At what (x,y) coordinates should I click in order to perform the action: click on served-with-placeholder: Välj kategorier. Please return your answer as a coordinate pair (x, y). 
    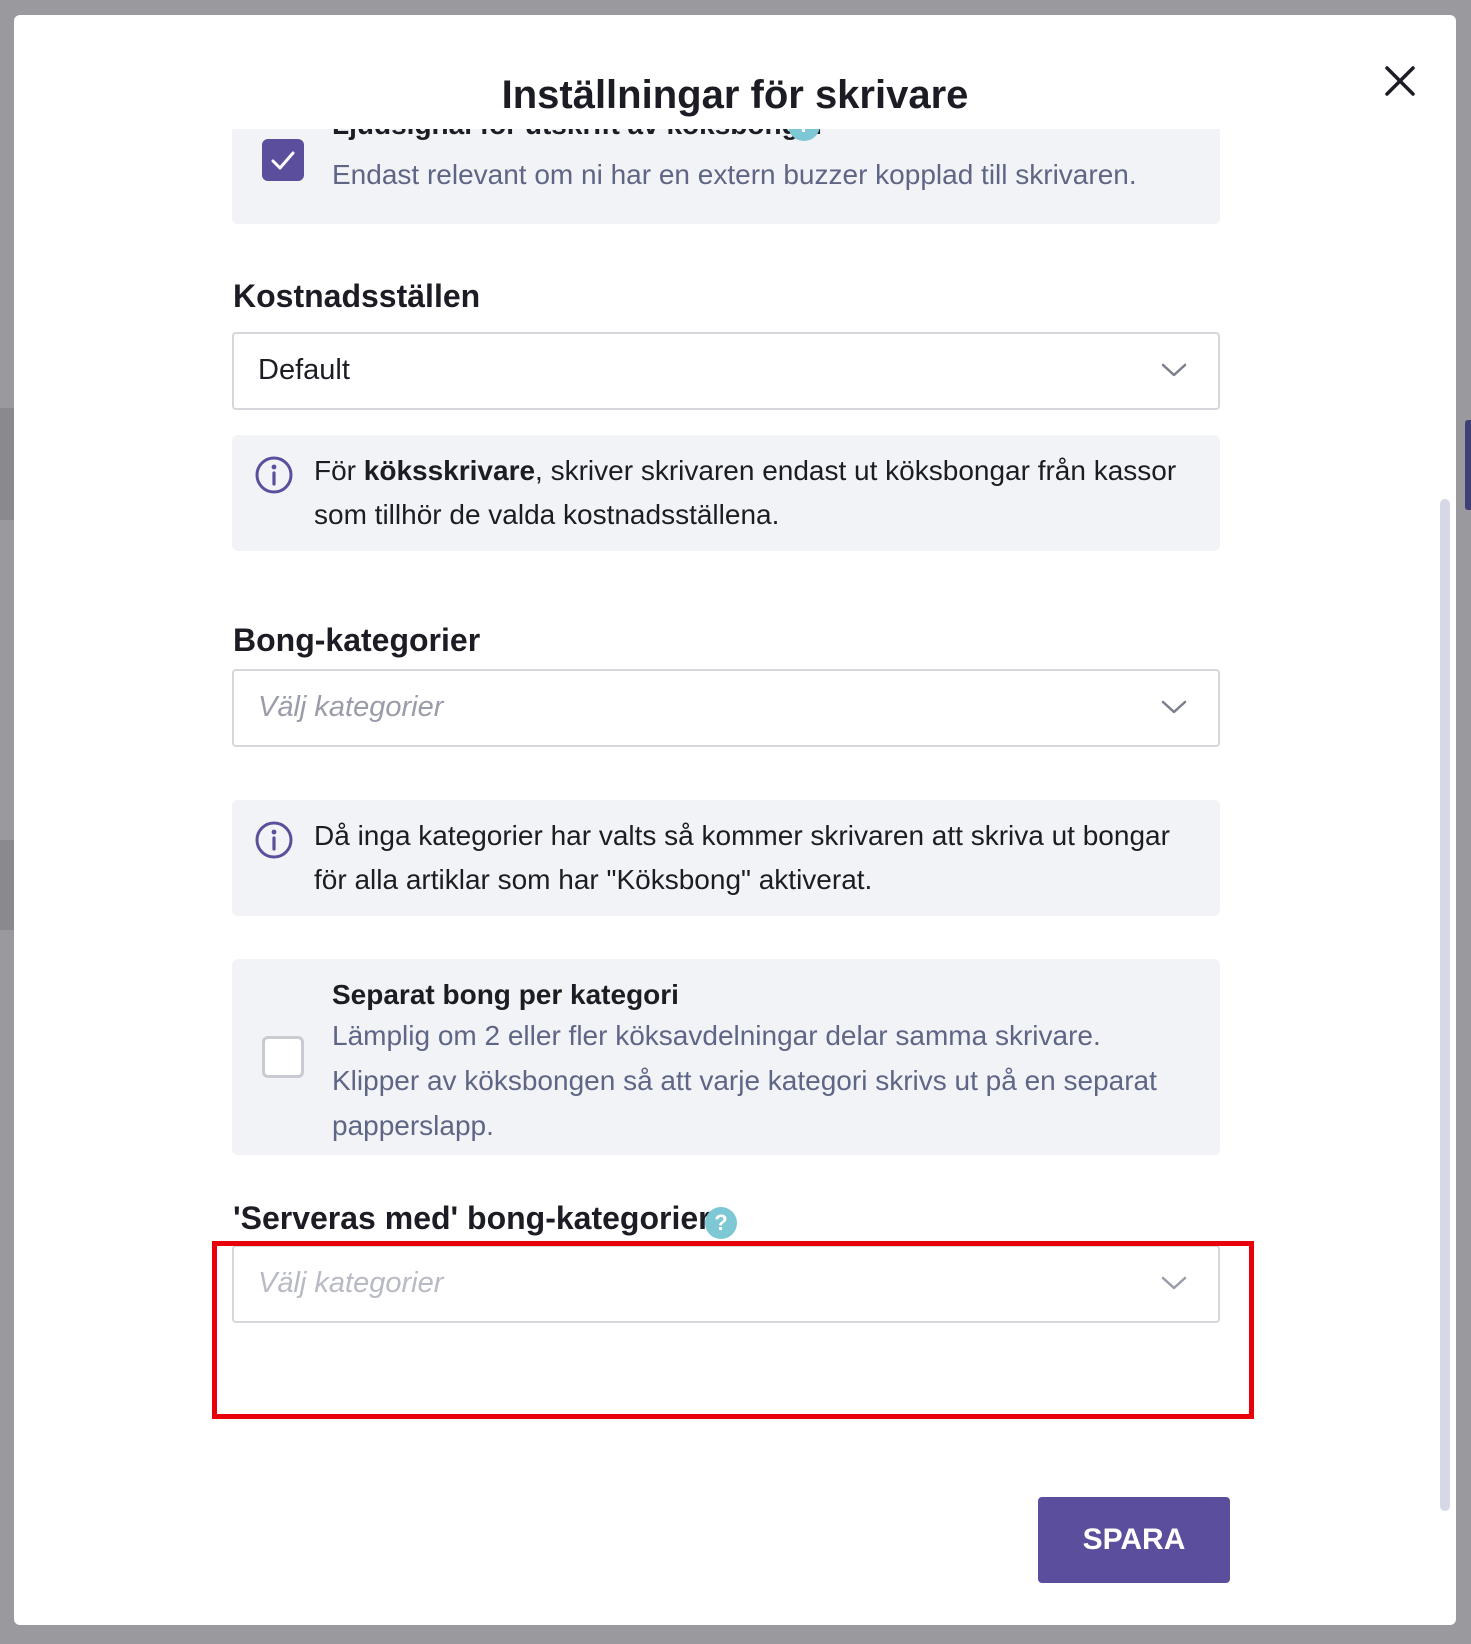
    Looking at the image, I should click on (351, 1283).